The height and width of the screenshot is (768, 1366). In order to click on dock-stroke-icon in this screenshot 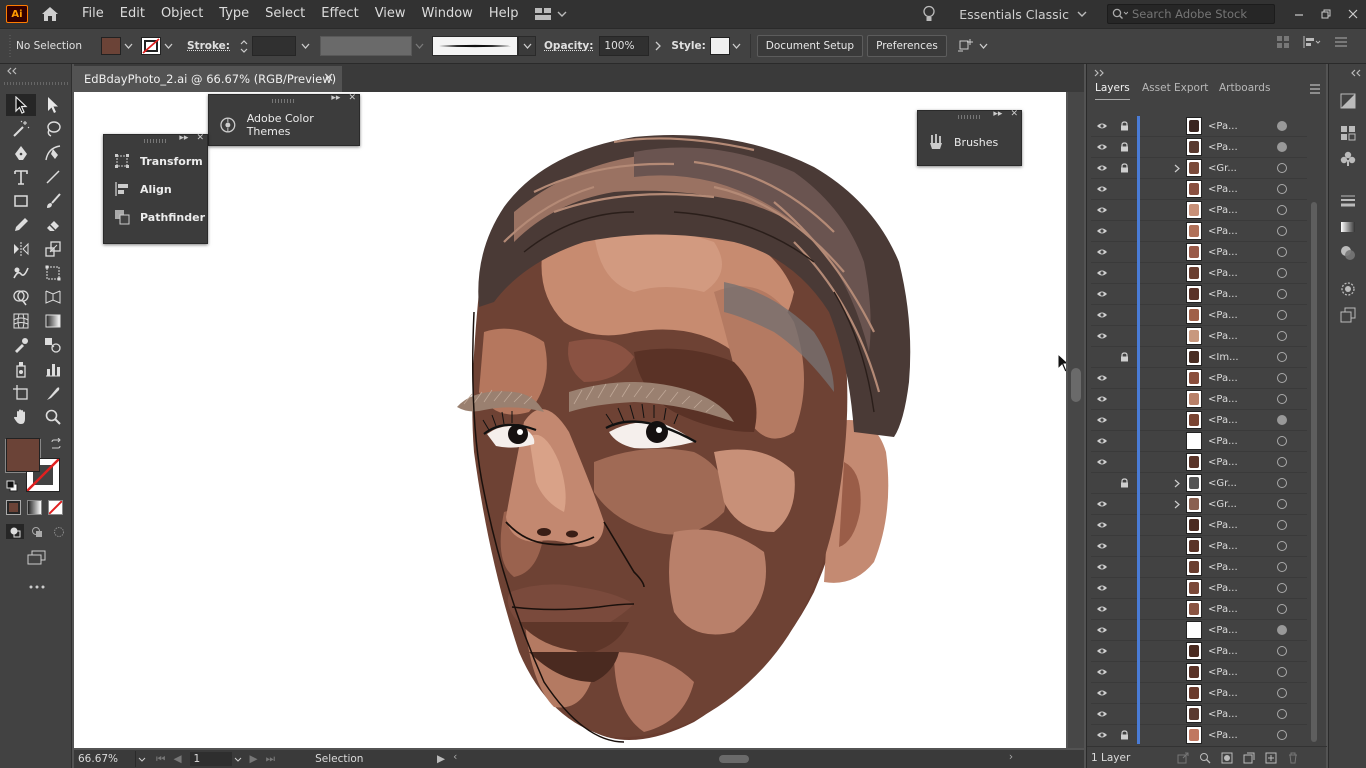, I will do `click(1347, 201)`.